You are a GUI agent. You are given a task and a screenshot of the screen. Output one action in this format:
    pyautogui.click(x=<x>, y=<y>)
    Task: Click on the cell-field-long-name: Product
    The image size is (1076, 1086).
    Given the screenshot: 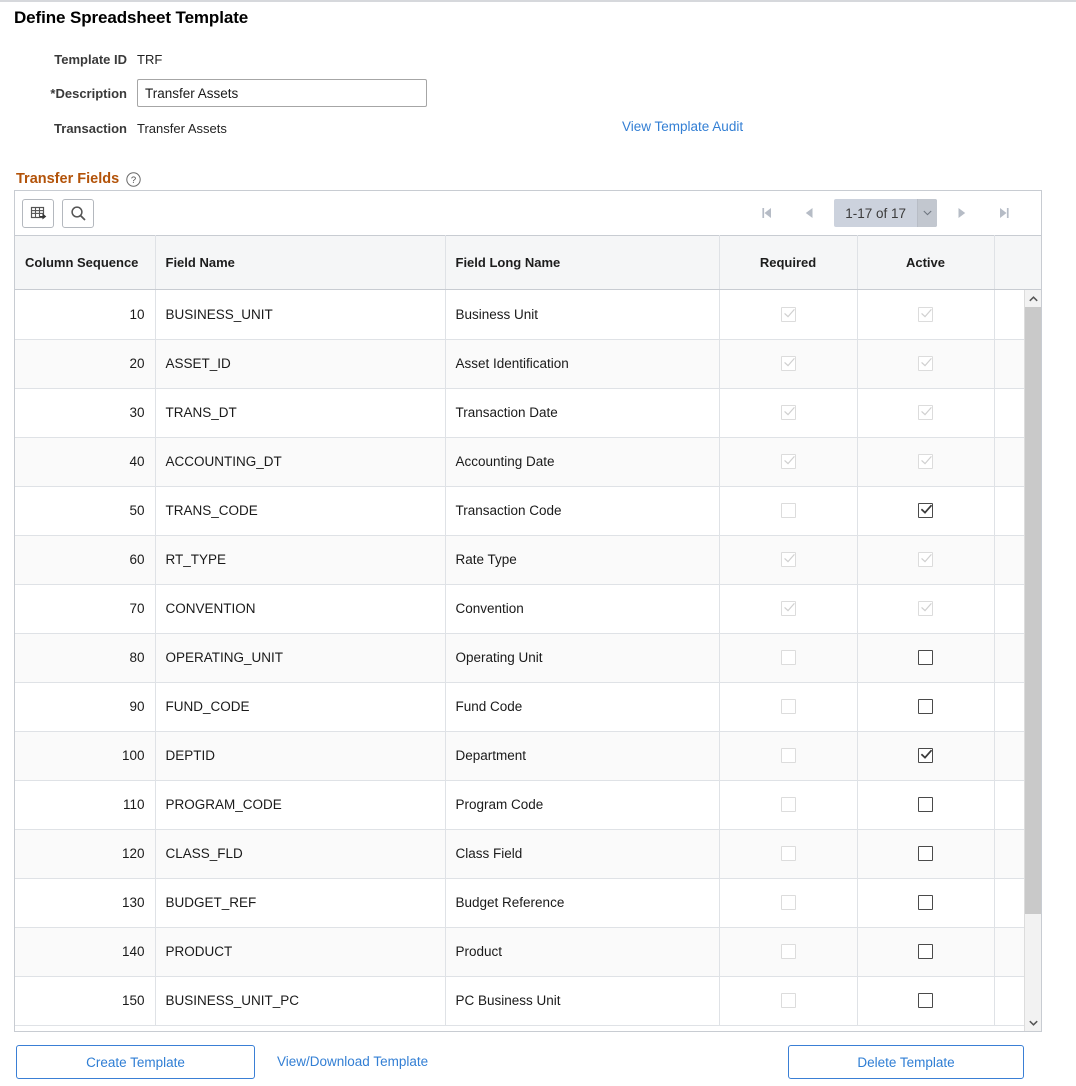 What is the action you would take?
    pyautogui.click(x=582, y=952)
    